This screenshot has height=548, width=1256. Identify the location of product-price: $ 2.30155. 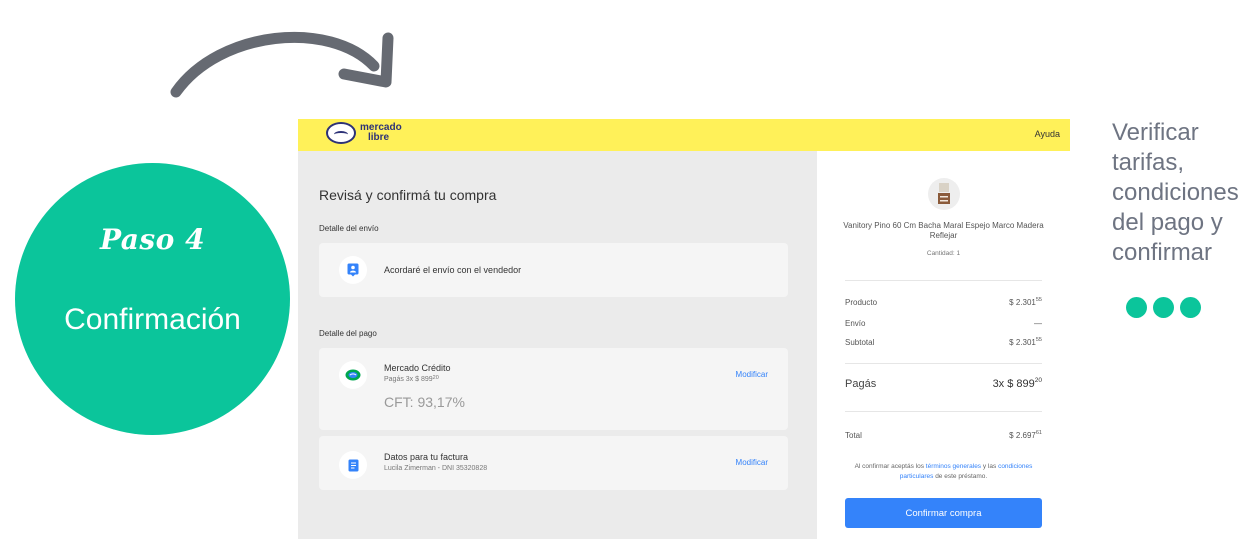
(1025, 302).